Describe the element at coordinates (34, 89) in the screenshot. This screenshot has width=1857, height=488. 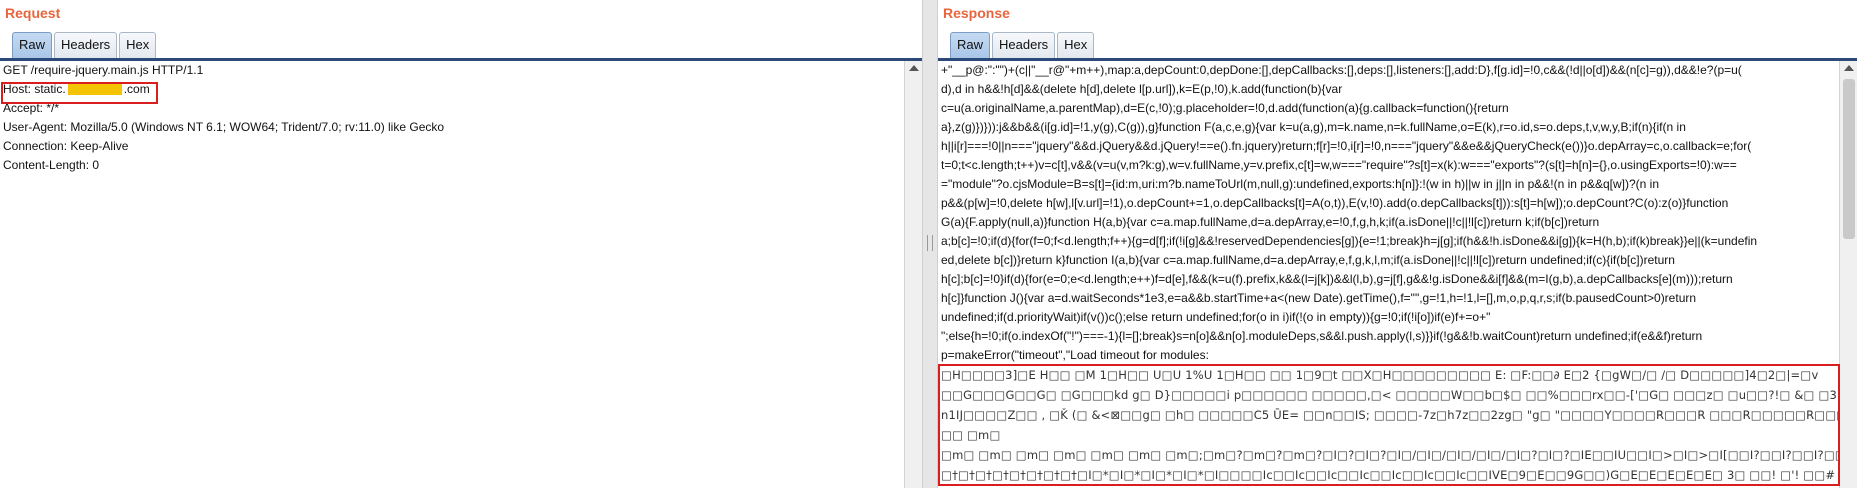
I see `host-prefix: Host: static.` at that location.